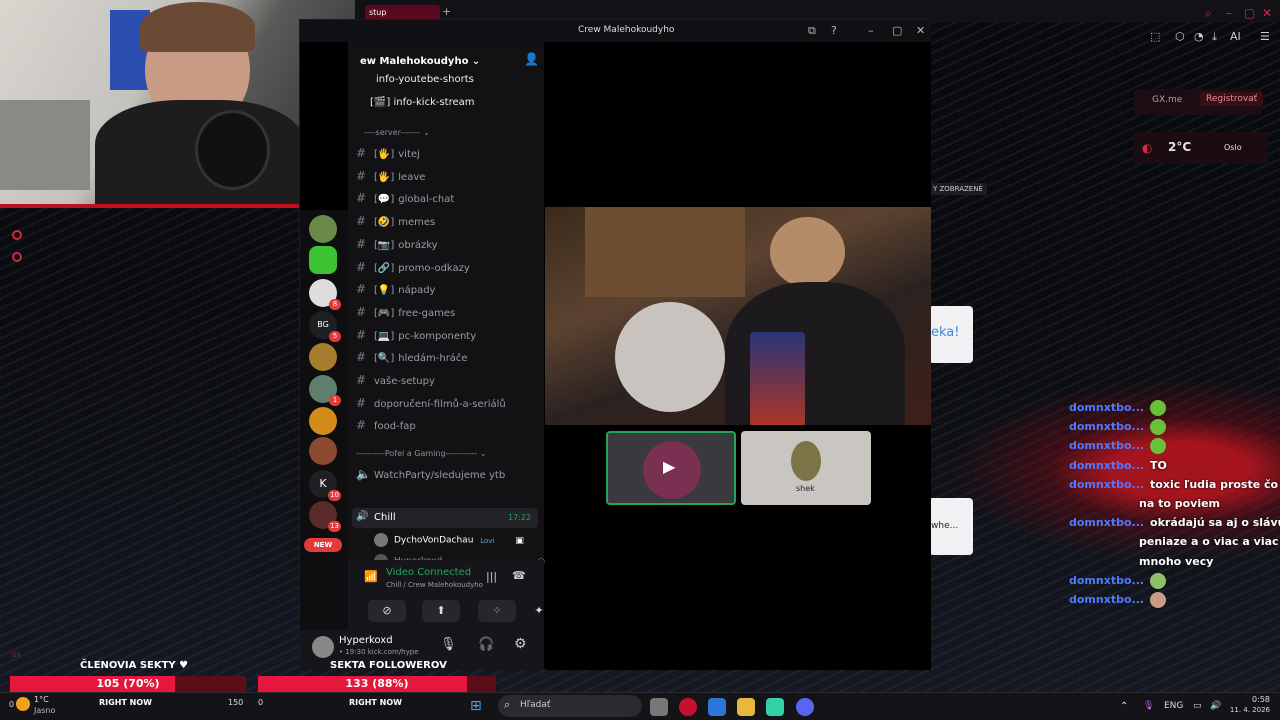 The image size is (1280, 720). Describe the element at coordinates (325, 390) in the screenshot. I see `server-icon: 1` at that location.